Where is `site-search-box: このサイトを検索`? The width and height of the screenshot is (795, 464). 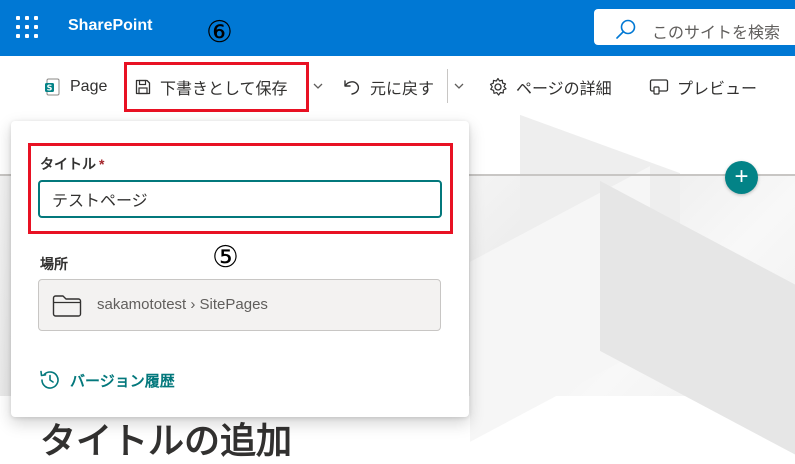
site-search-box: このサイトを検索 is located at coordinates (694, 27).